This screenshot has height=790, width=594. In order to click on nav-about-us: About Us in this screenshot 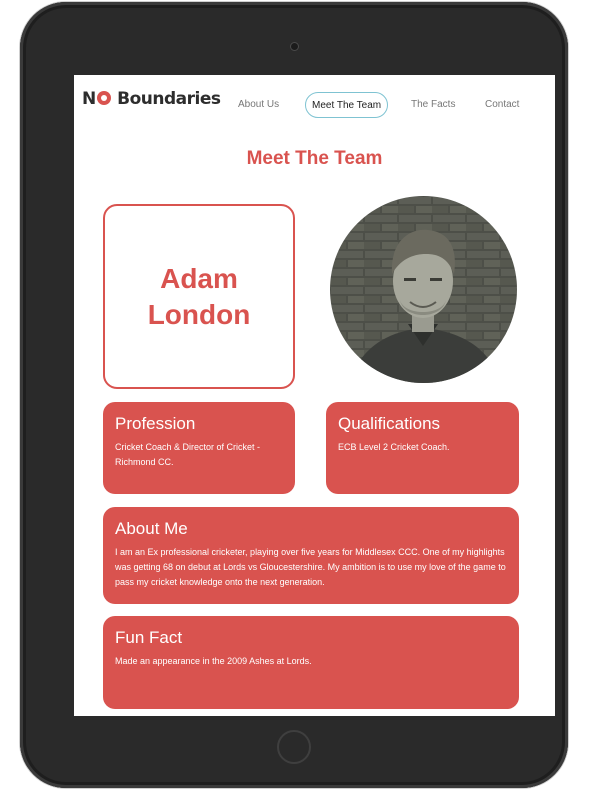, I will do `click(258, 105)`.